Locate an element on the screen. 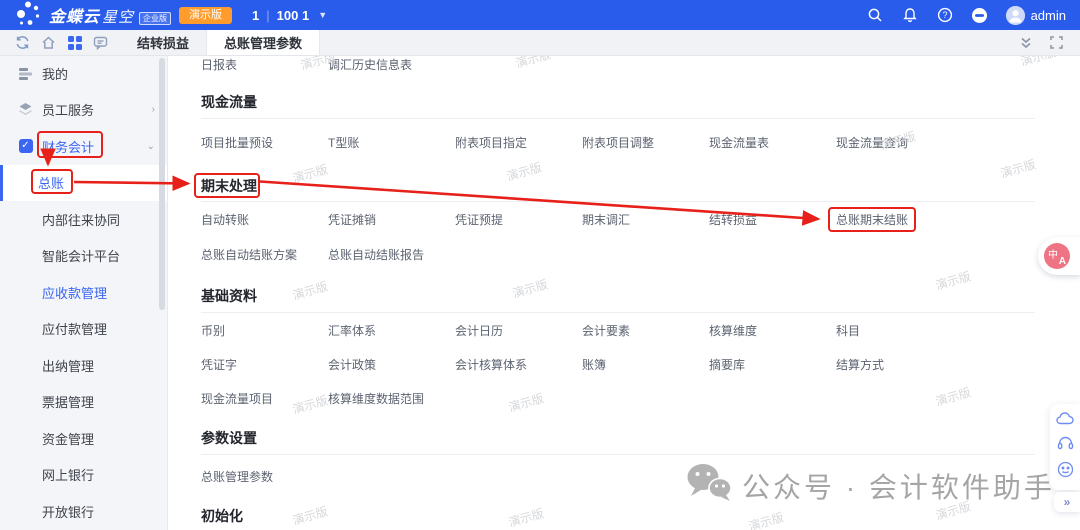 Image resolution: width=1080 pixels, height=530 pixels. period-end-links-row1: 自动转账 凭证摊销 凭证预提 期末调汇 结转损益 总账期末结账 is located at coordinates (582, 220).